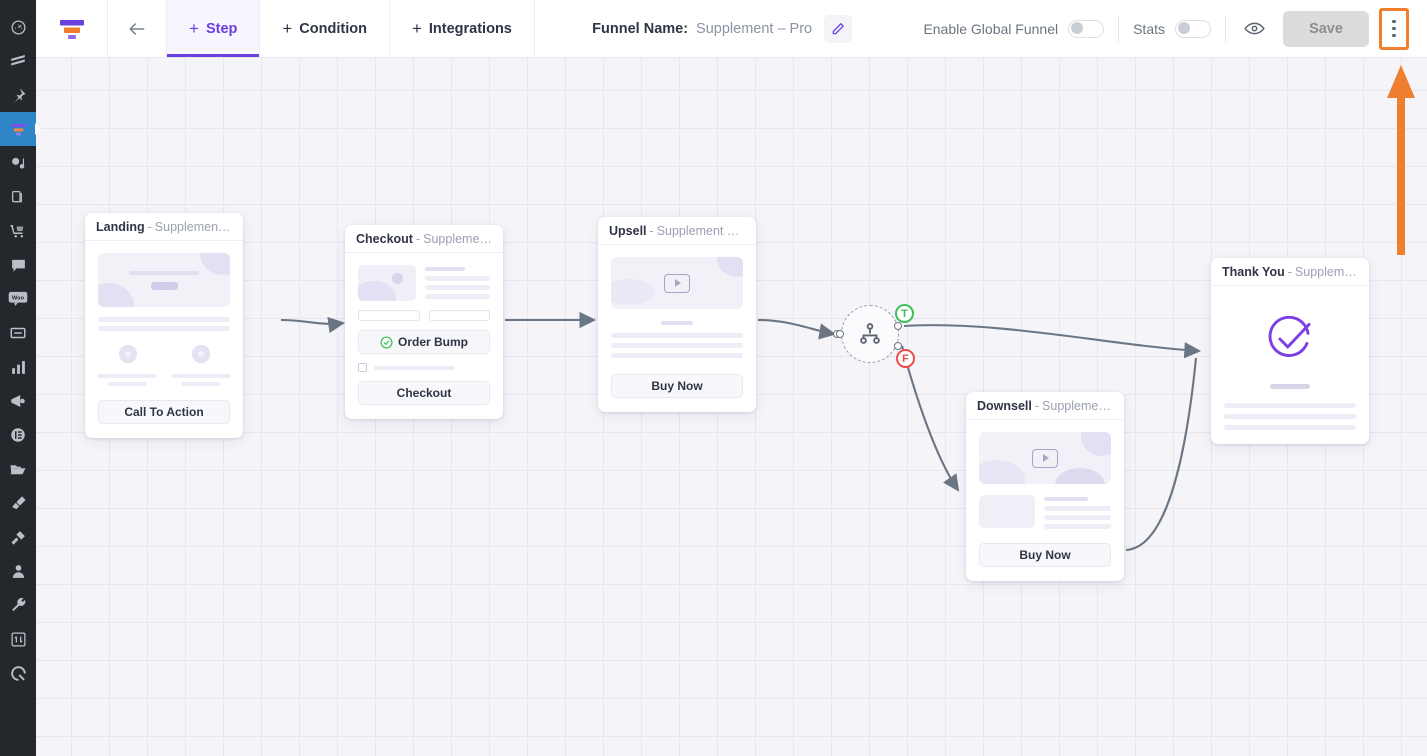  I want to click on preview-button, so click(1254, 28).